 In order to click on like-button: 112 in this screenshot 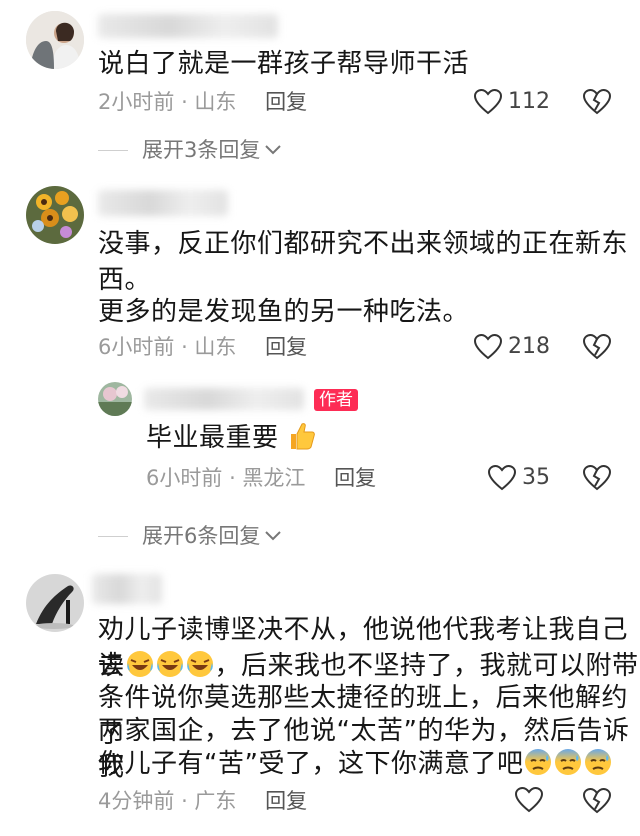, I will do `click(512, 102)`.